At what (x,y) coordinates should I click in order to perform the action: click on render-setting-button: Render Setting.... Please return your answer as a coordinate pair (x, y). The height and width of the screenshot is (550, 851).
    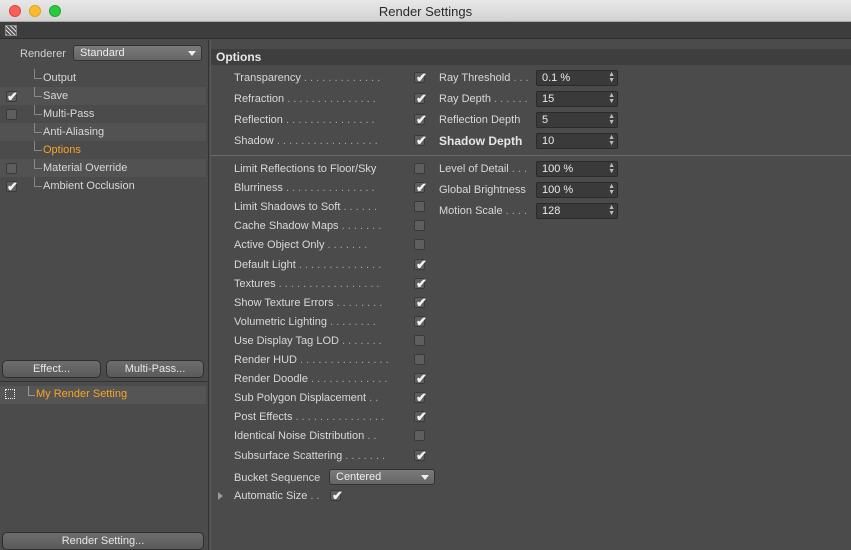
    Looking at the image, I should click on (103, 541).